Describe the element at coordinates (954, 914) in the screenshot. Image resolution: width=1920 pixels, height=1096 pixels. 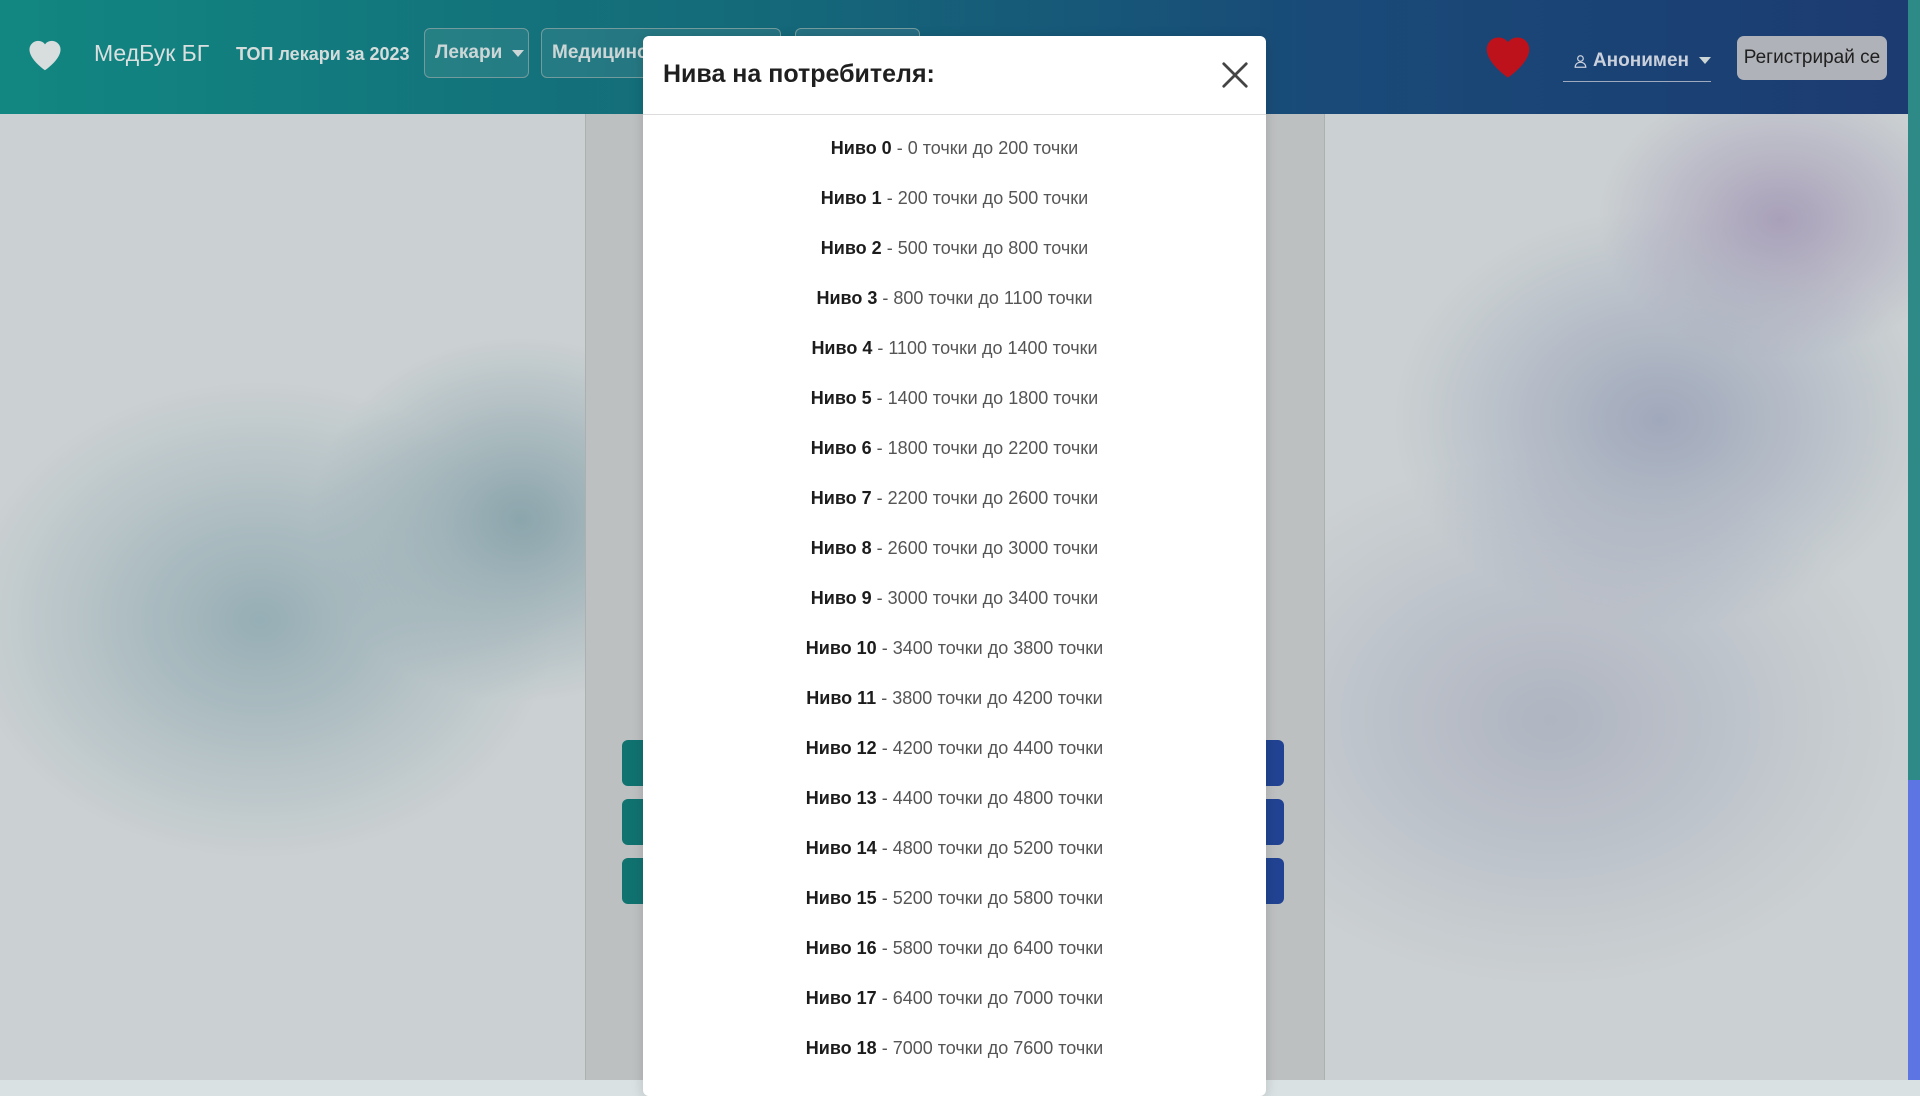
I see `level-item: Ниво 15 - 5200 точки до 5800 точки` at that location.